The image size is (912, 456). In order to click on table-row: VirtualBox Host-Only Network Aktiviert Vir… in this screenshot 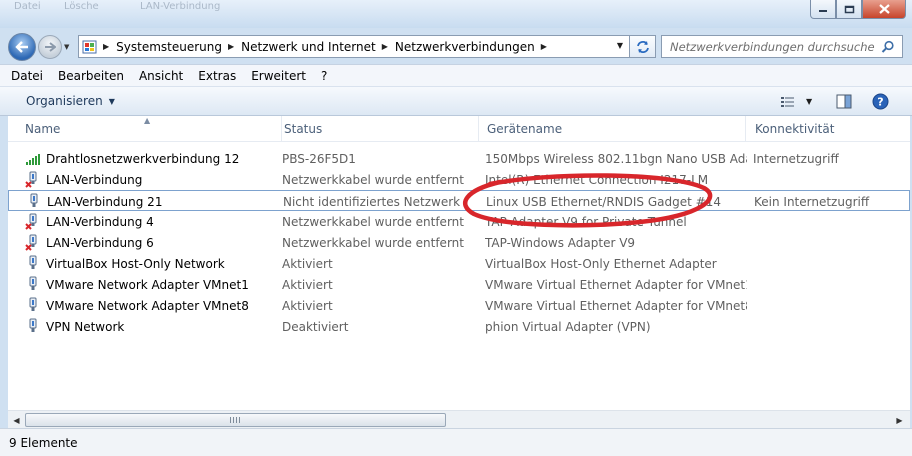, I will do `click(459, 263)`.